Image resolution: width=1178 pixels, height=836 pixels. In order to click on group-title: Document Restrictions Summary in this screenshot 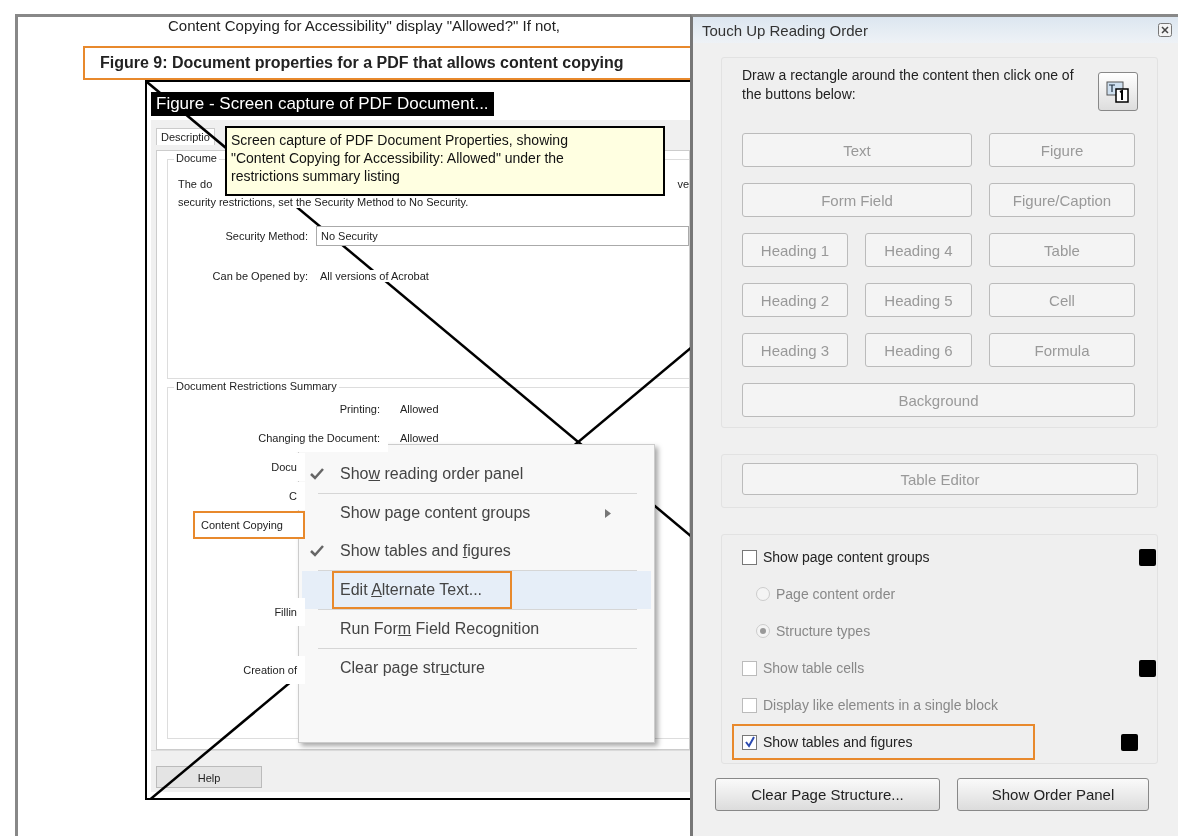, I will do `click(256, 386)`.